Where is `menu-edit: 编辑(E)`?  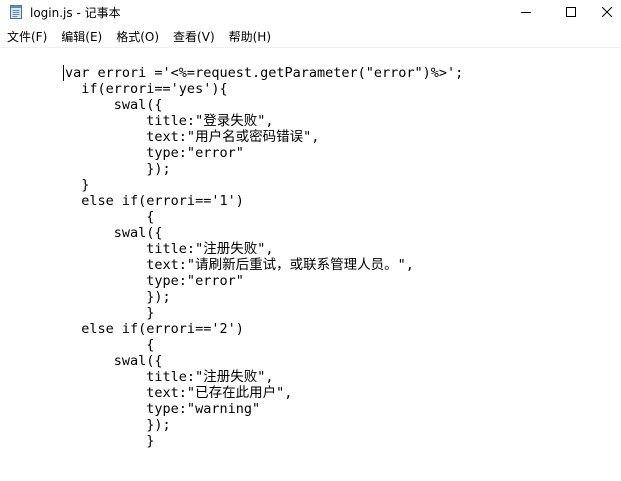
menu-edit: 编辑(E) is located at coordinates (81, 36).